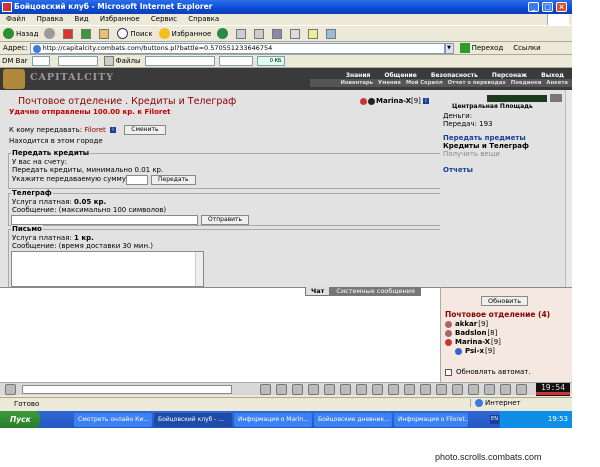  I want to click on settings-icon, so click(345, 389).